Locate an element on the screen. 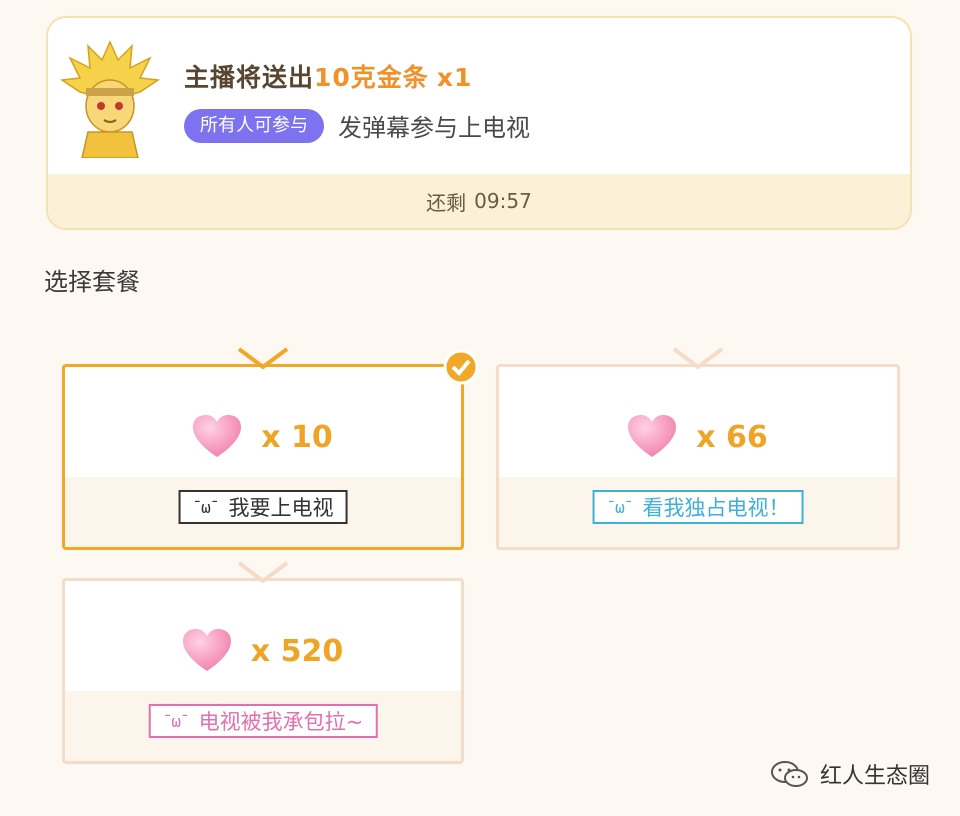  package-tagline: ¯ω¯ 电视被我承包拉~ is located at coordinates (263, 721).